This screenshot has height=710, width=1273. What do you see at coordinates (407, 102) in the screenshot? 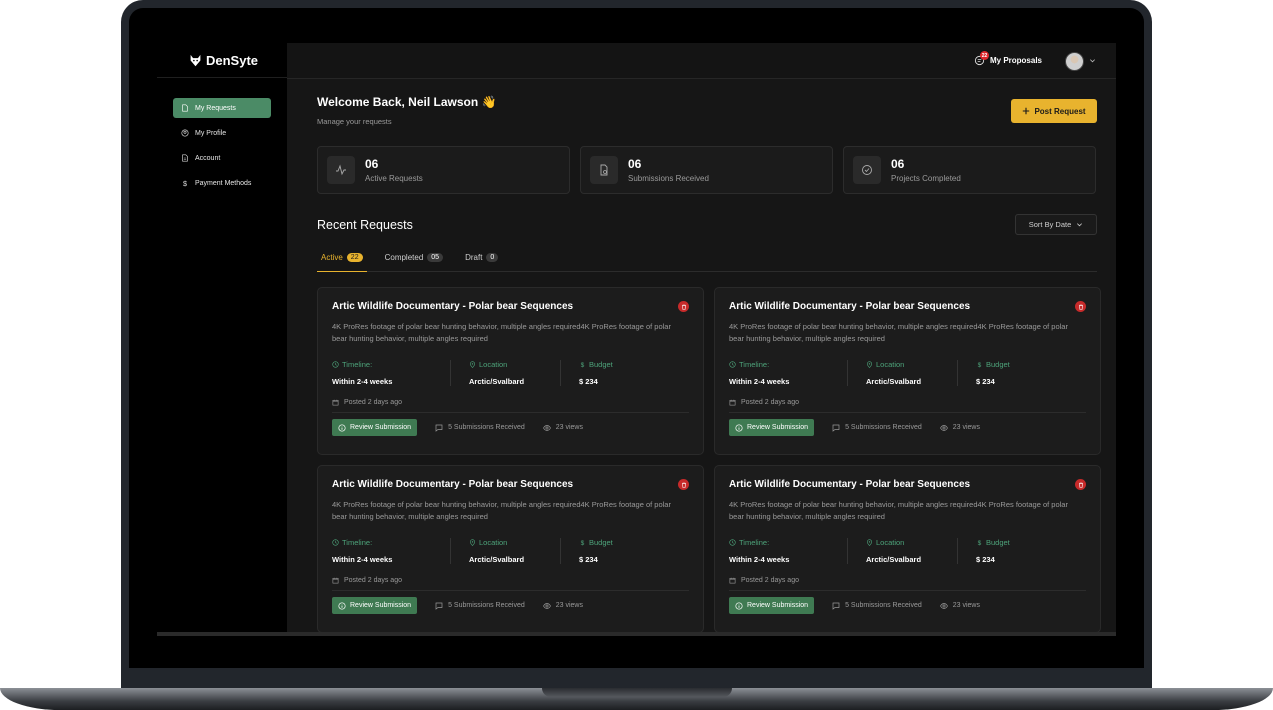
I see `welcome-title: Welcome Back, Neil Lawson 👋` at bounding box center [407, 102].